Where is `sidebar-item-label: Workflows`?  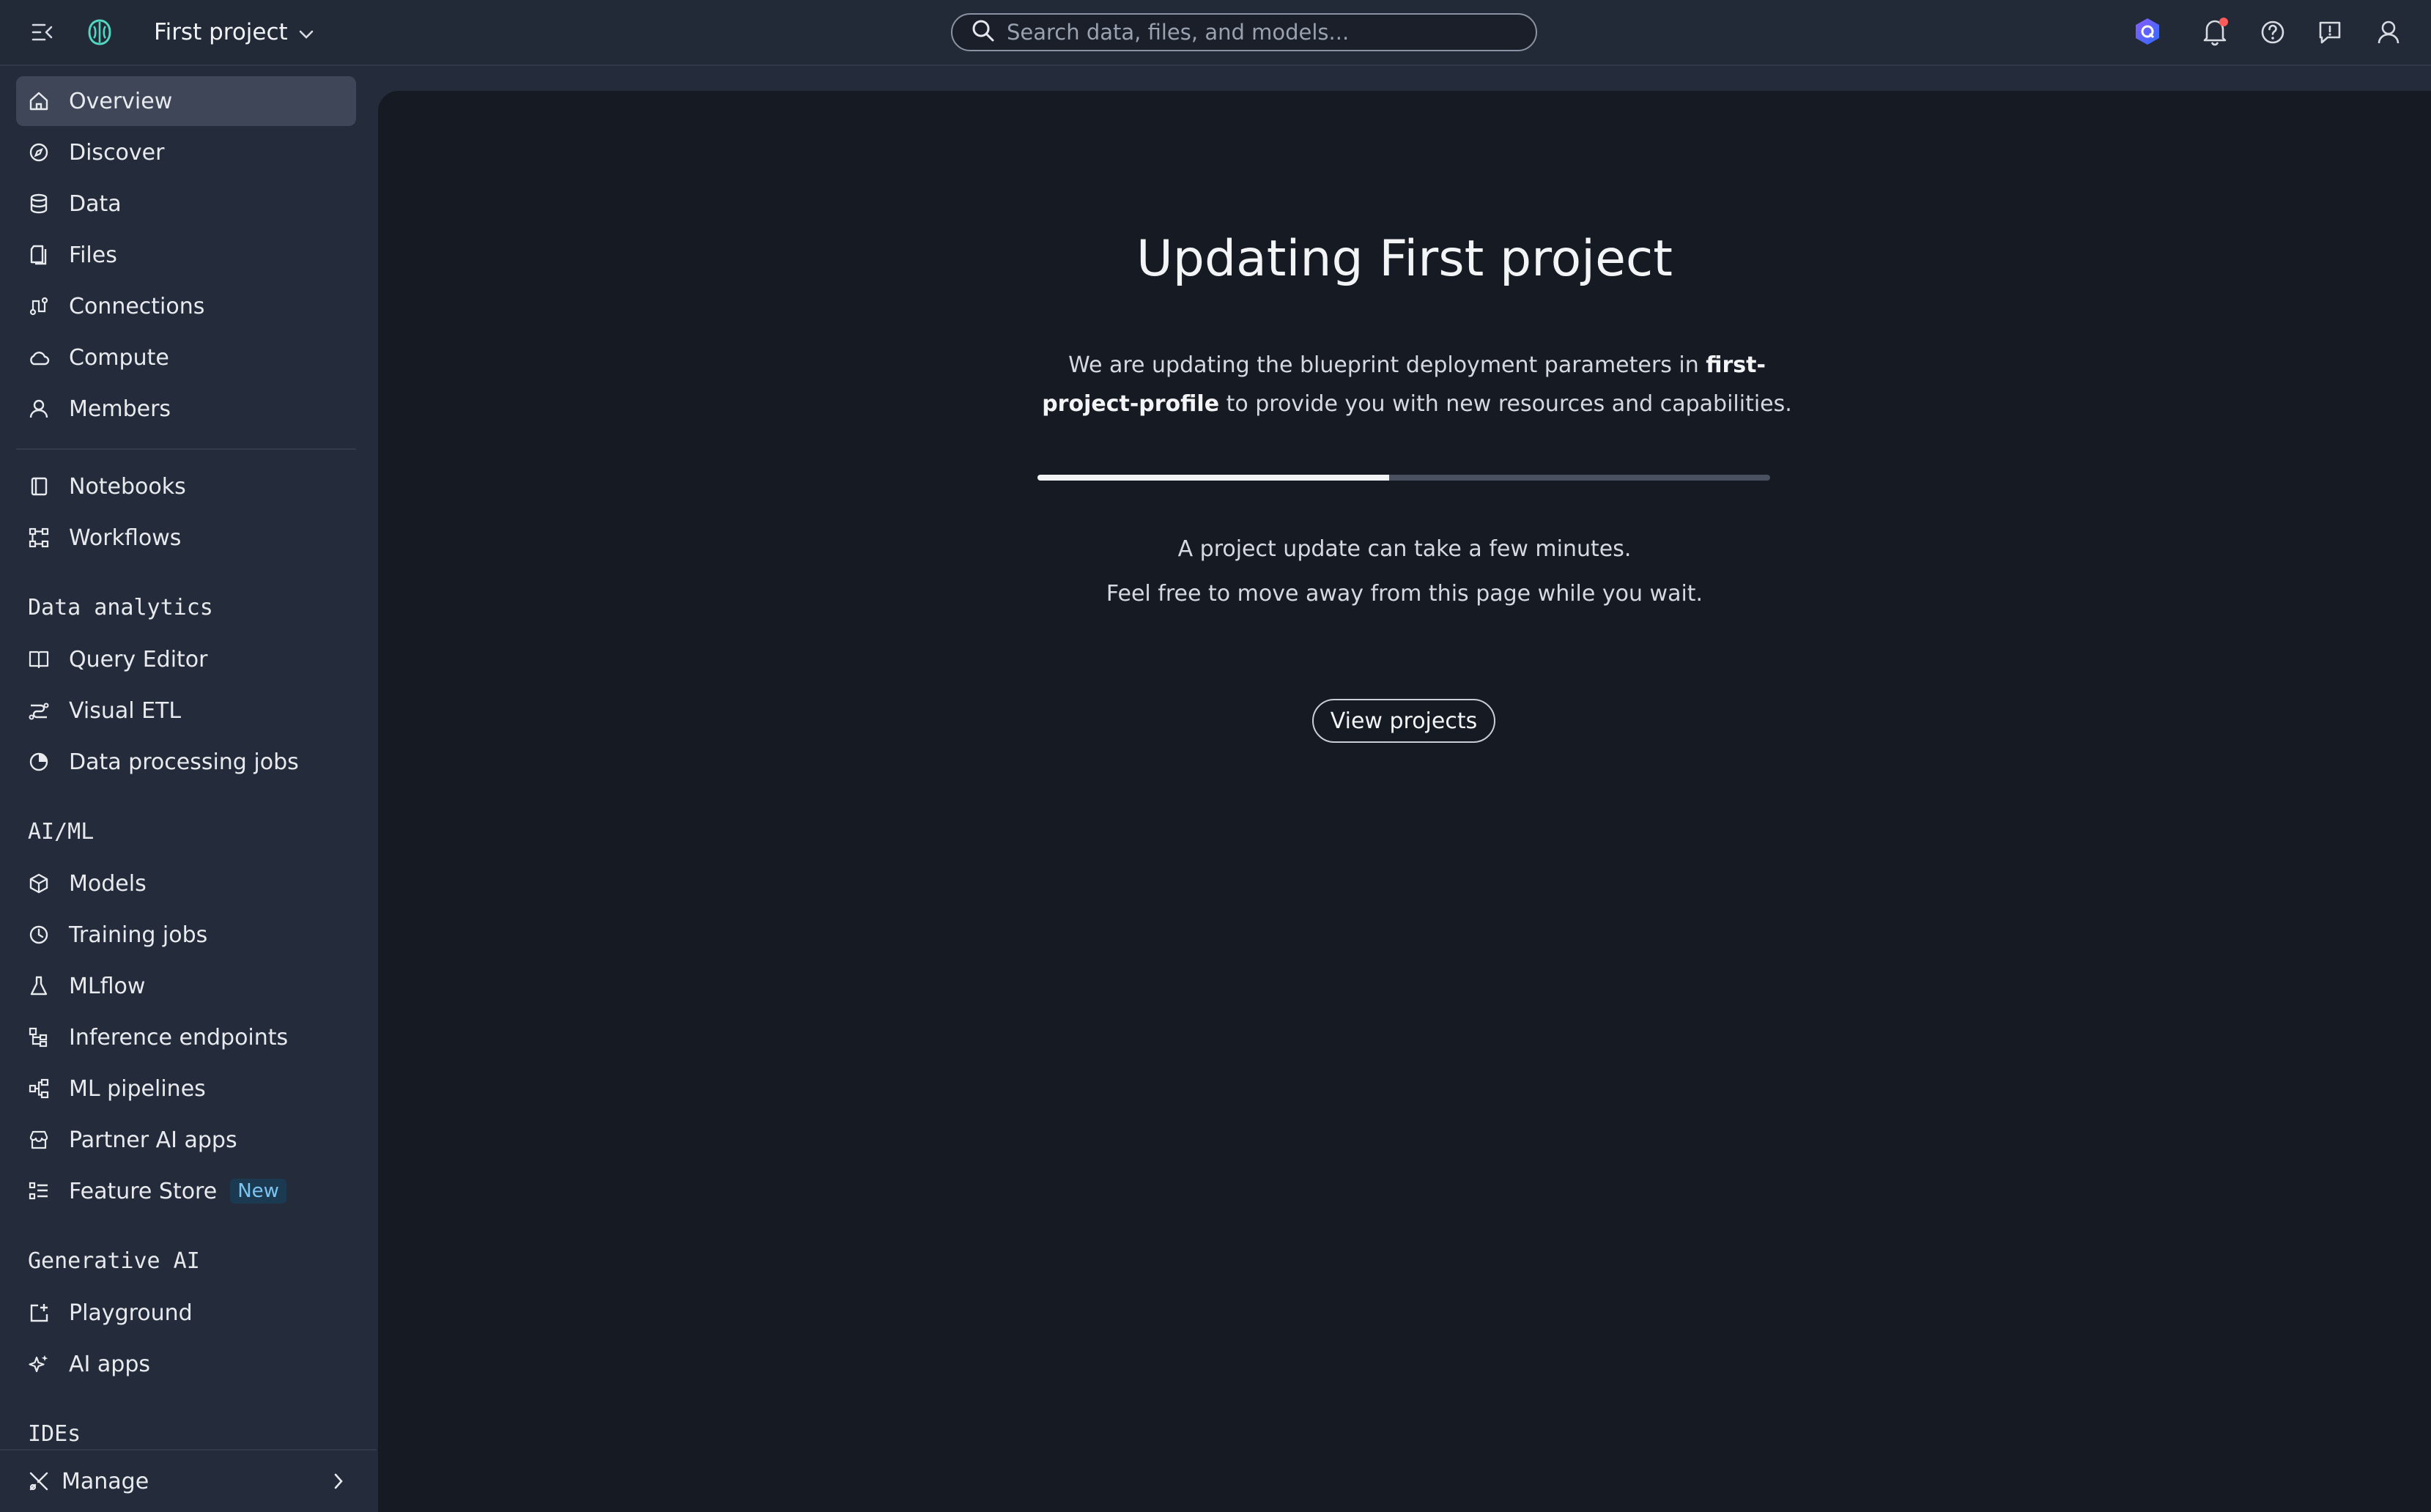 sidebar-item-label: Workflows is located at coordinates (125, 538).